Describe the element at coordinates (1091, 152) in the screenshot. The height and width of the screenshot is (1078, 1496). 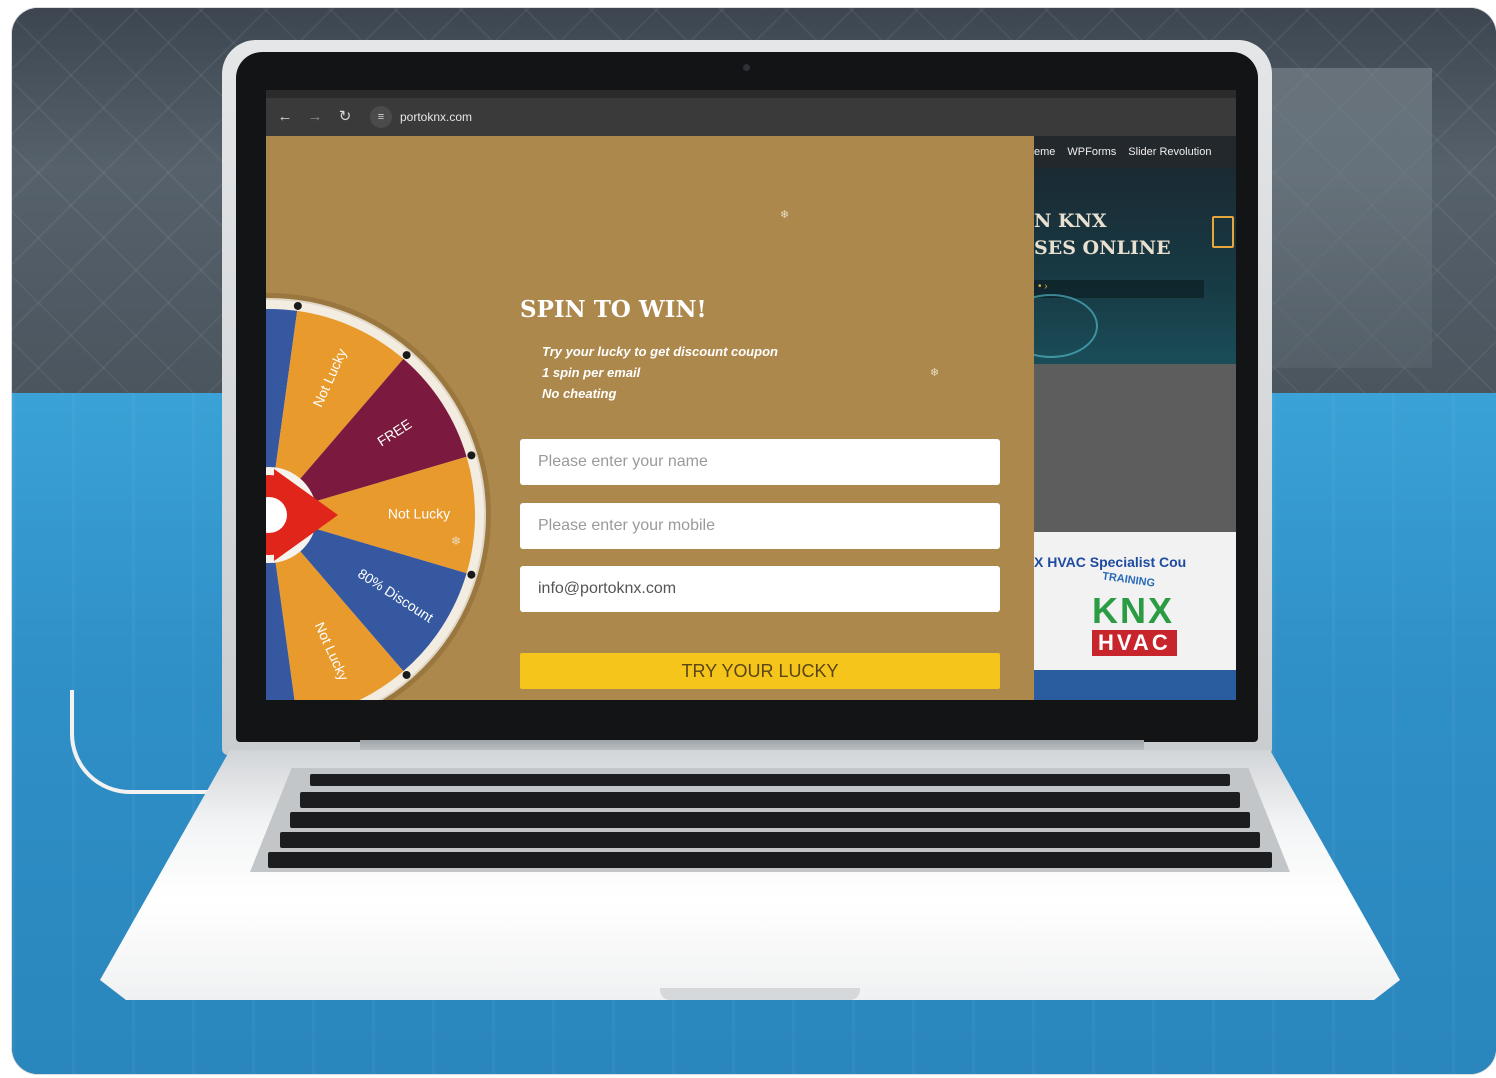
I see `admin-bar-item: WPForms` at that location.